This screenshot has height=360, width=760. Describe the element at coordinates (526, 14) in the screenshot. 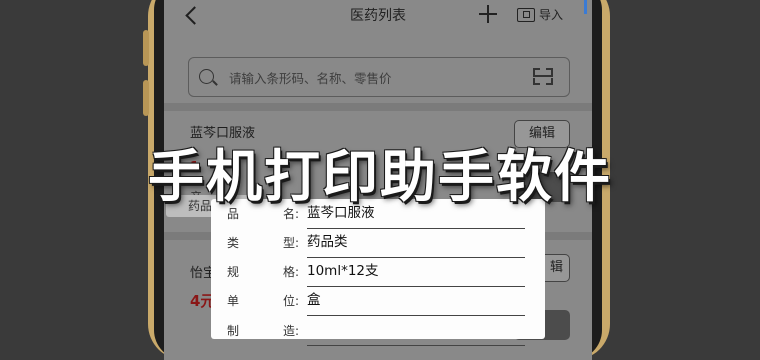

I see `folder-icon` at that location.